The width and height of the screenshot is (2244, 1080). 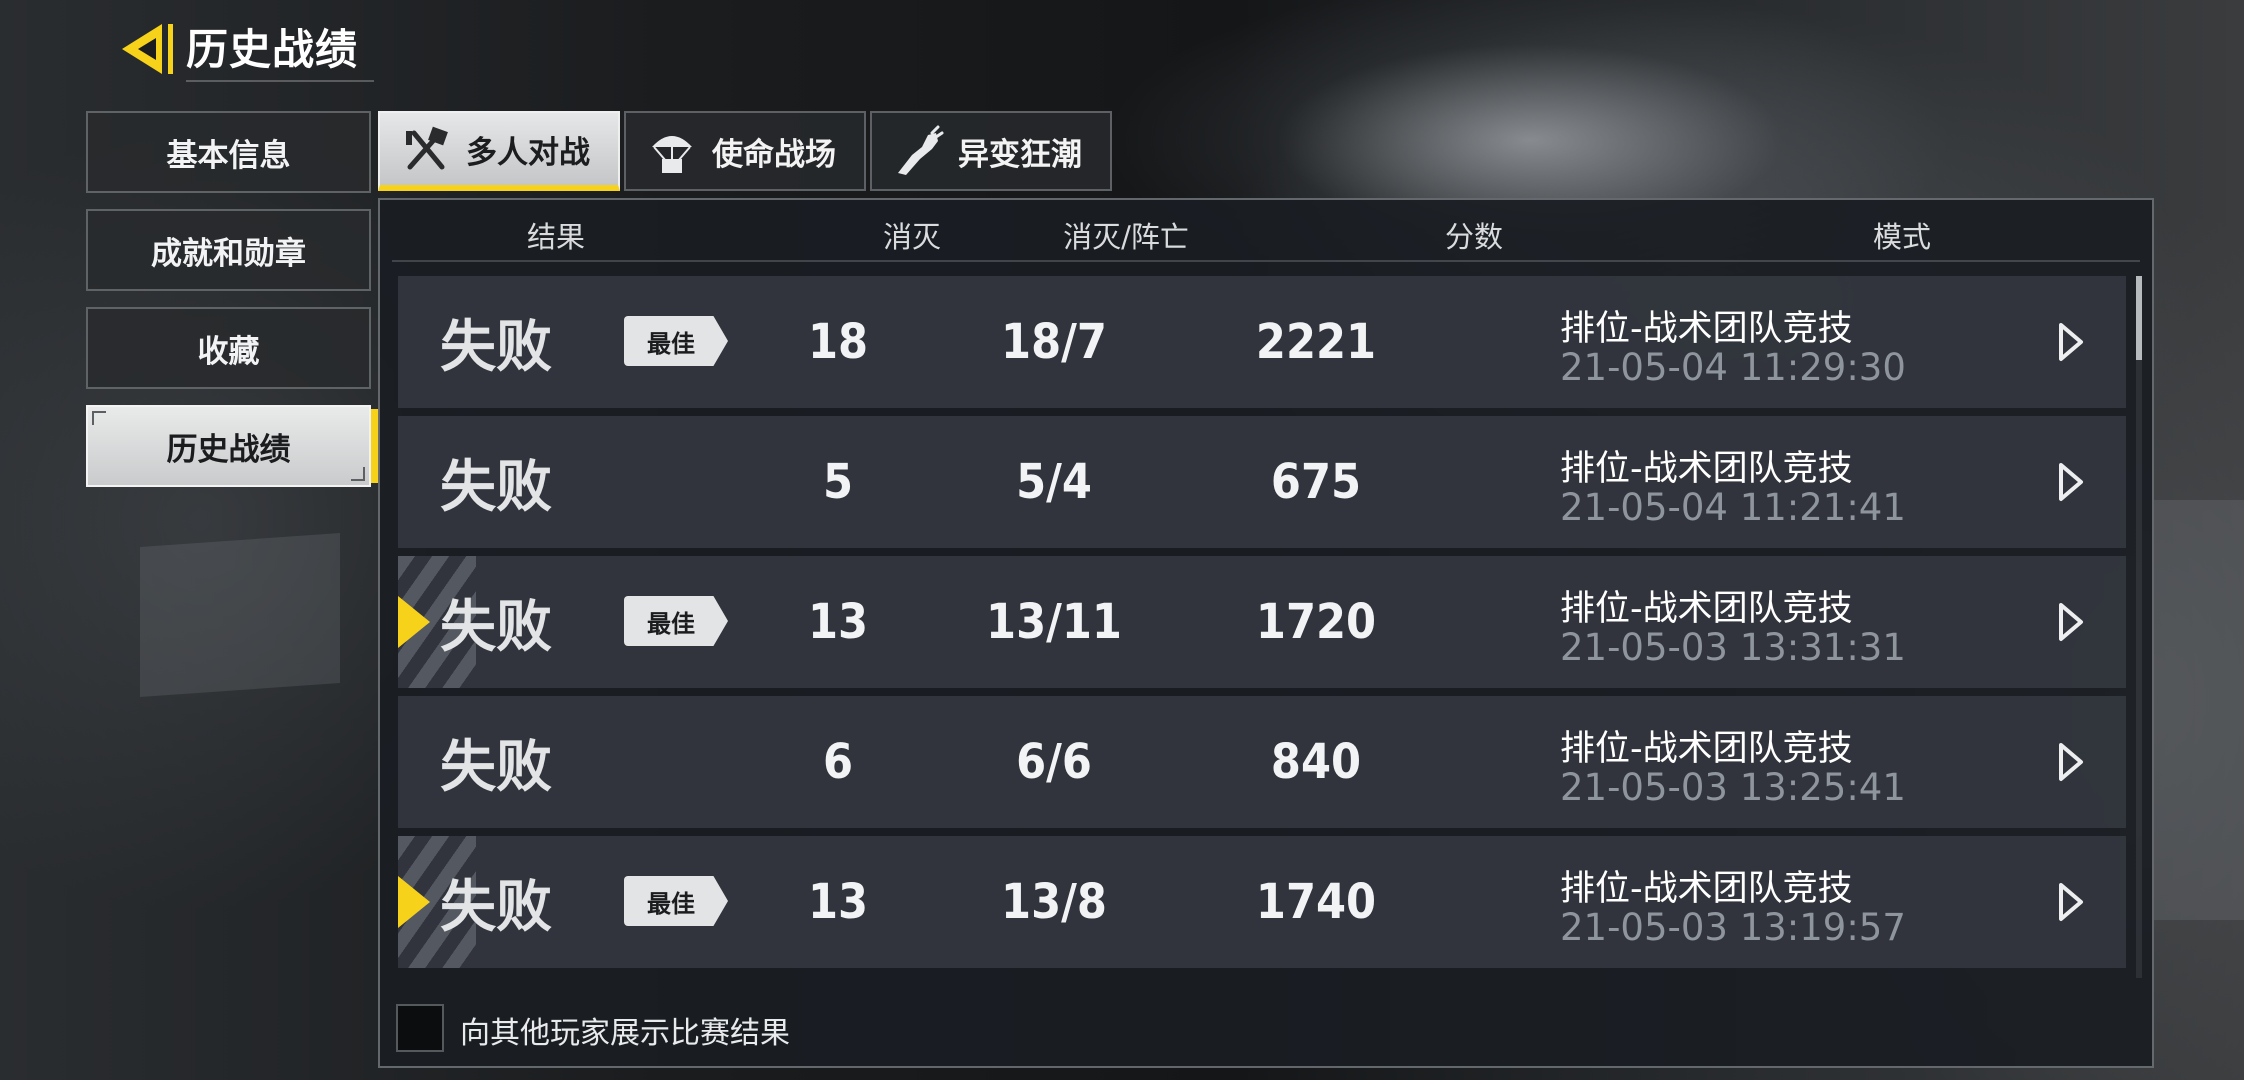 What do you see at coordinates (1262, 482) in the screenshot?
I see `match-row: 失败 5 5/4 675 排位-战术团队竞技 21-05-04 11:21:41` at bounding box center [1262, 482].